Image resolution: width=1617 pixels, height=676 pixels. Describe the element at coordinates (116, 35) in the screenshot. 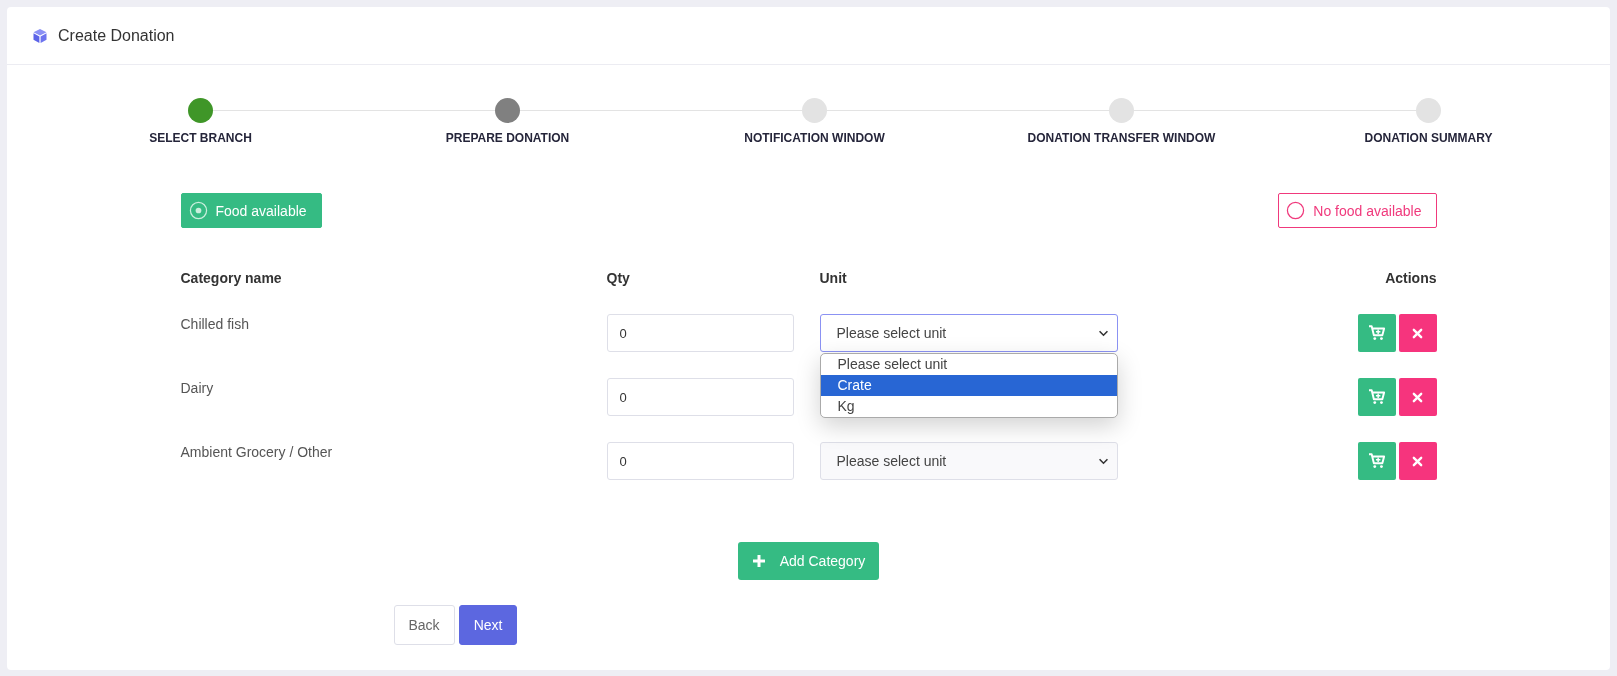

I see `page-title: Create Donation` at that location.